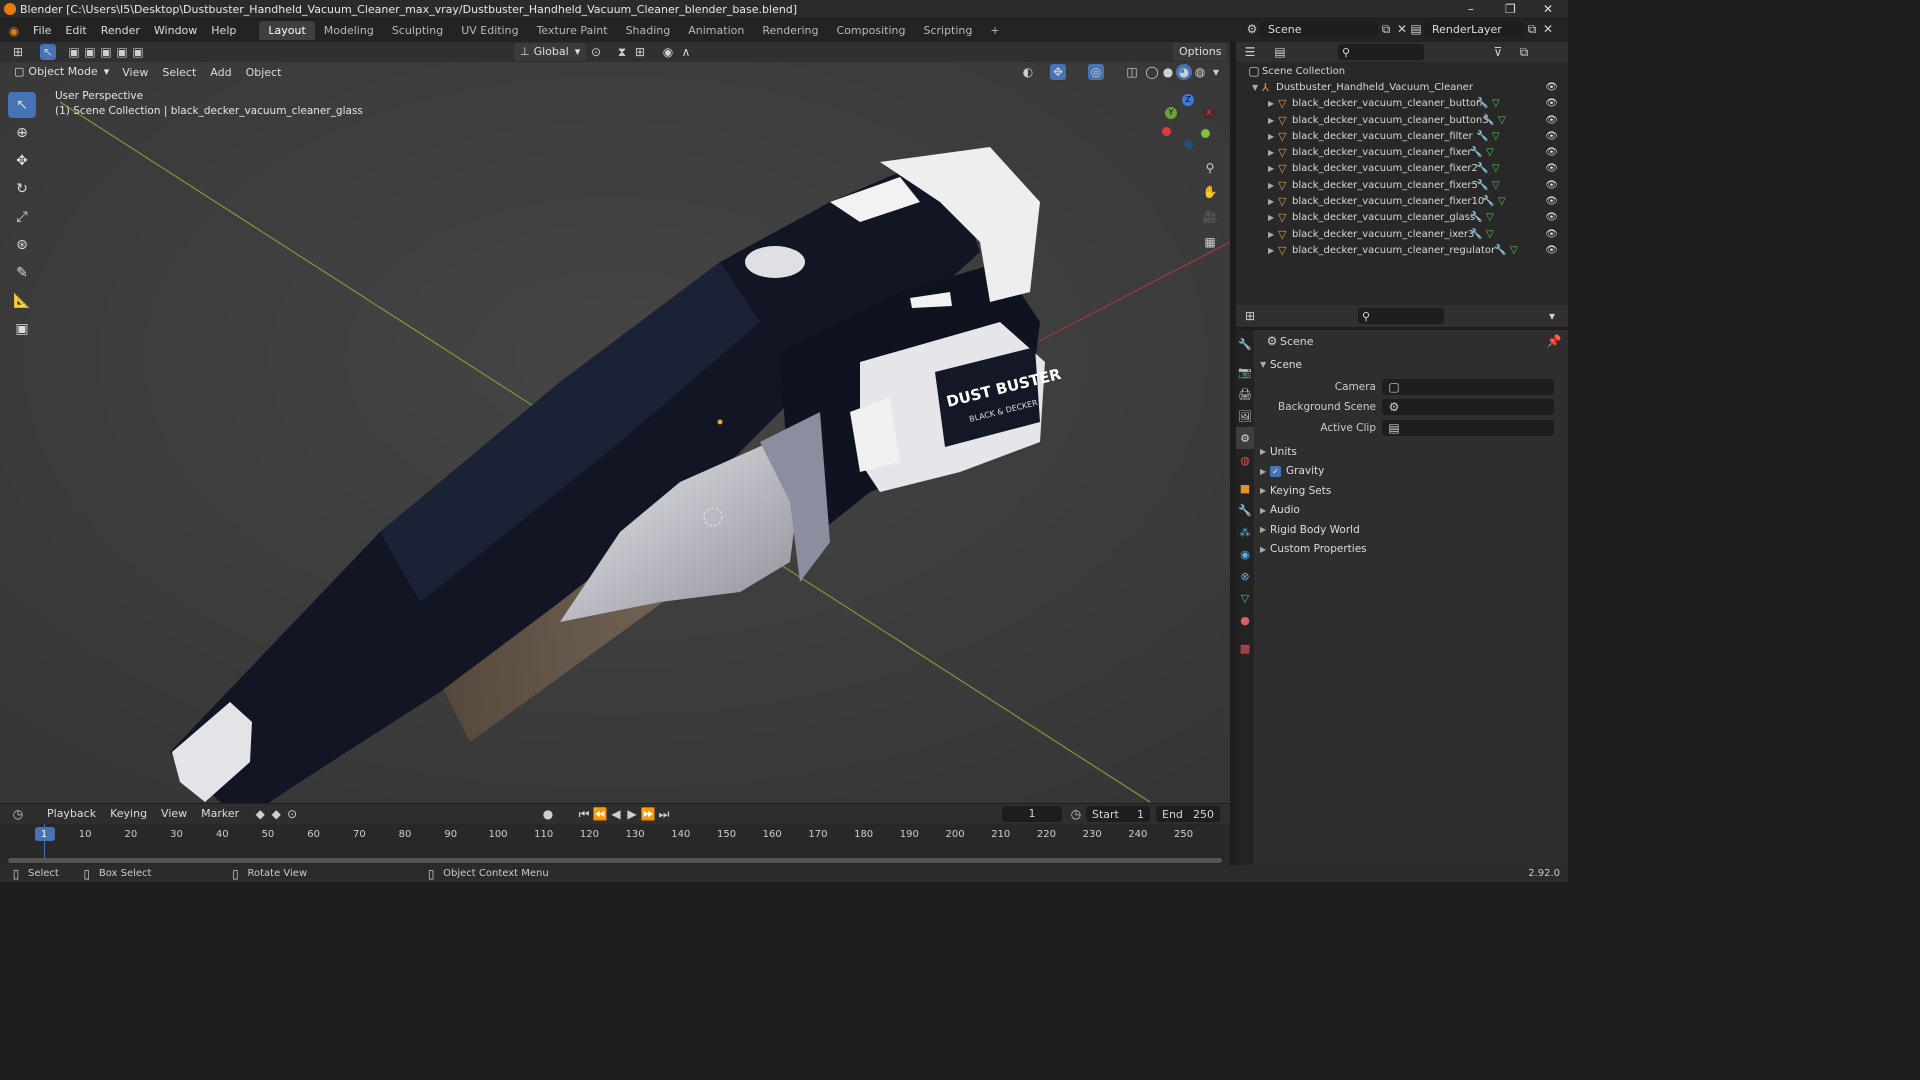 The height and width of the screenshot is (1080, 1920). What do you see at coordinates (22, 301) in the screenshot?
I see `measure-tool: 📐` at bounding box center [22, 301].